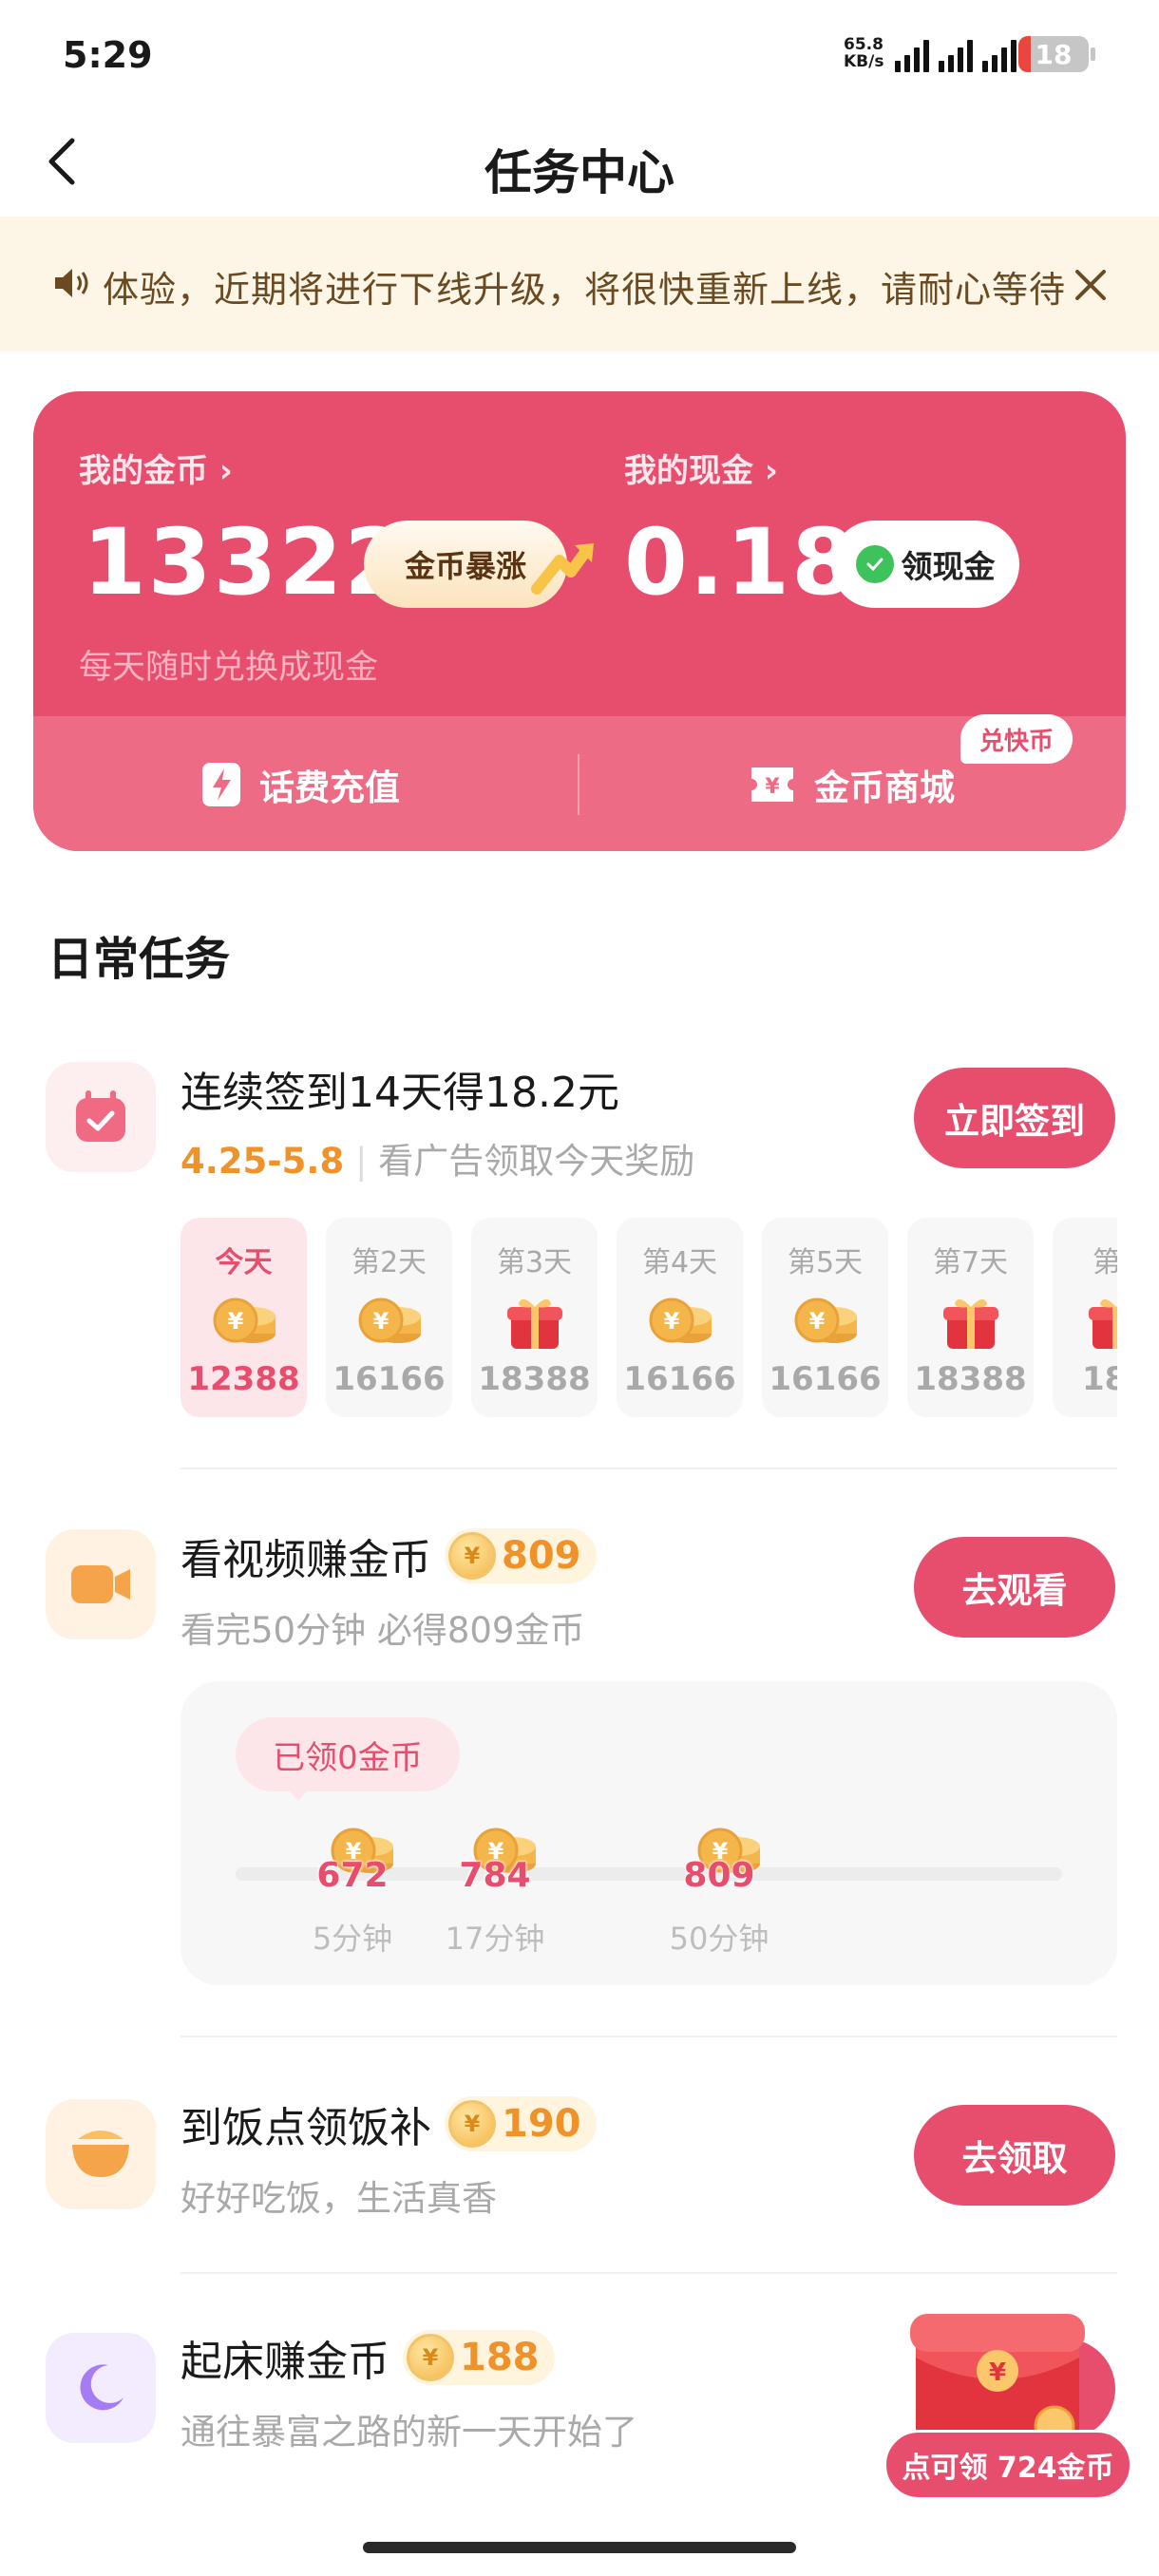 Image resolution: width=1159 pixels, height=2576 pixels. I want to click on meal-reward-tag: ¥190, so click(521, 2123).